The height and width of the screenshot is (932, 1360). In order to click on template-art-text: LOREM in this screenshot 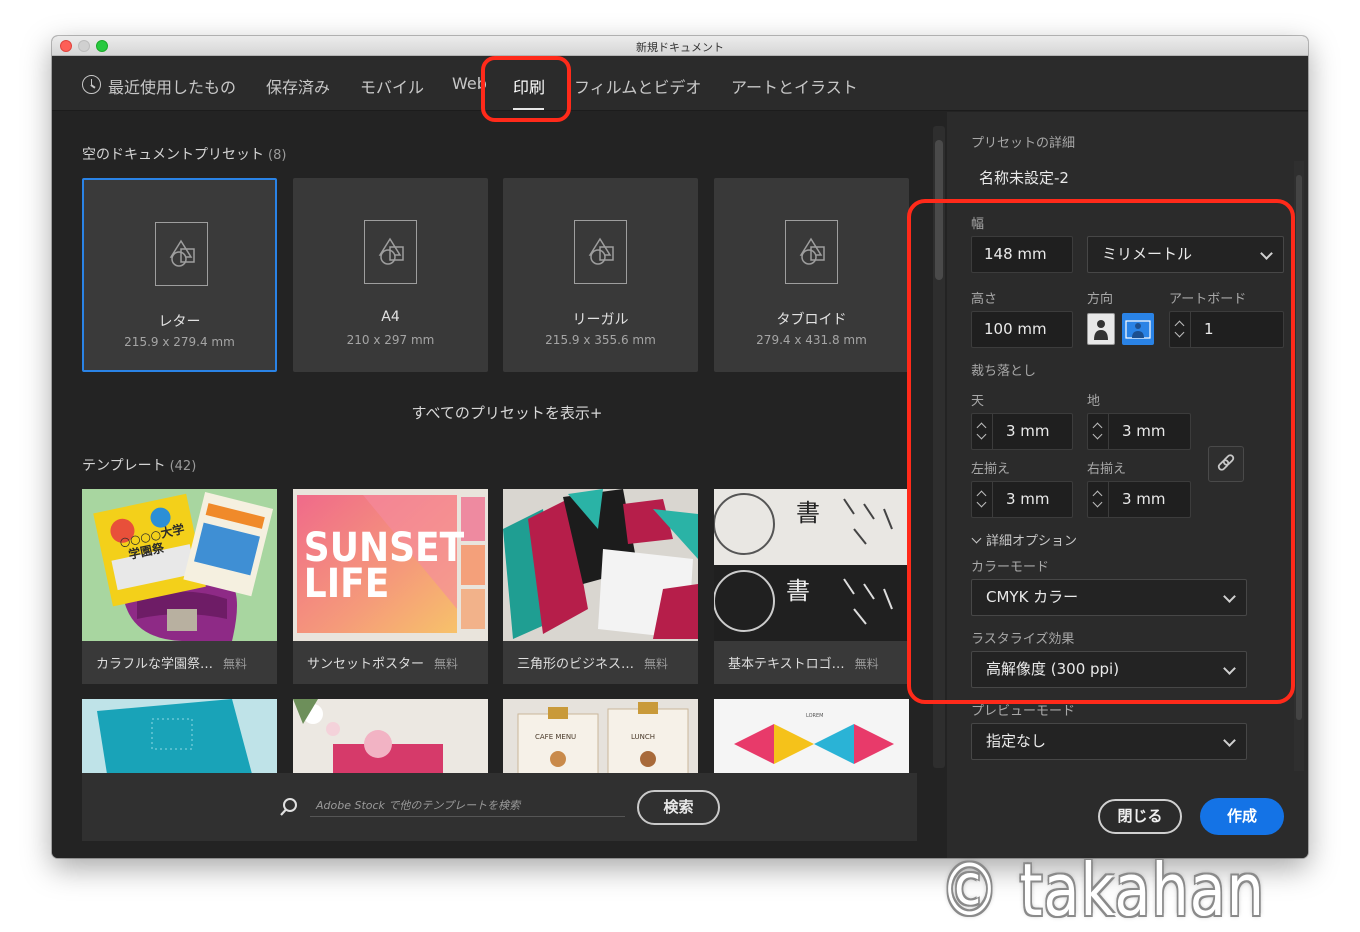, I will do `click(815, 716)`.